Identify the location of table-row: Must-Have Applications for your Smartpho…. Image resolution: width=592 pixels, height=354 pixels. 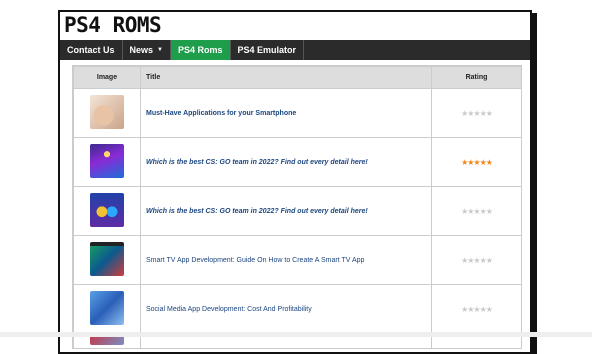
(297, 113).